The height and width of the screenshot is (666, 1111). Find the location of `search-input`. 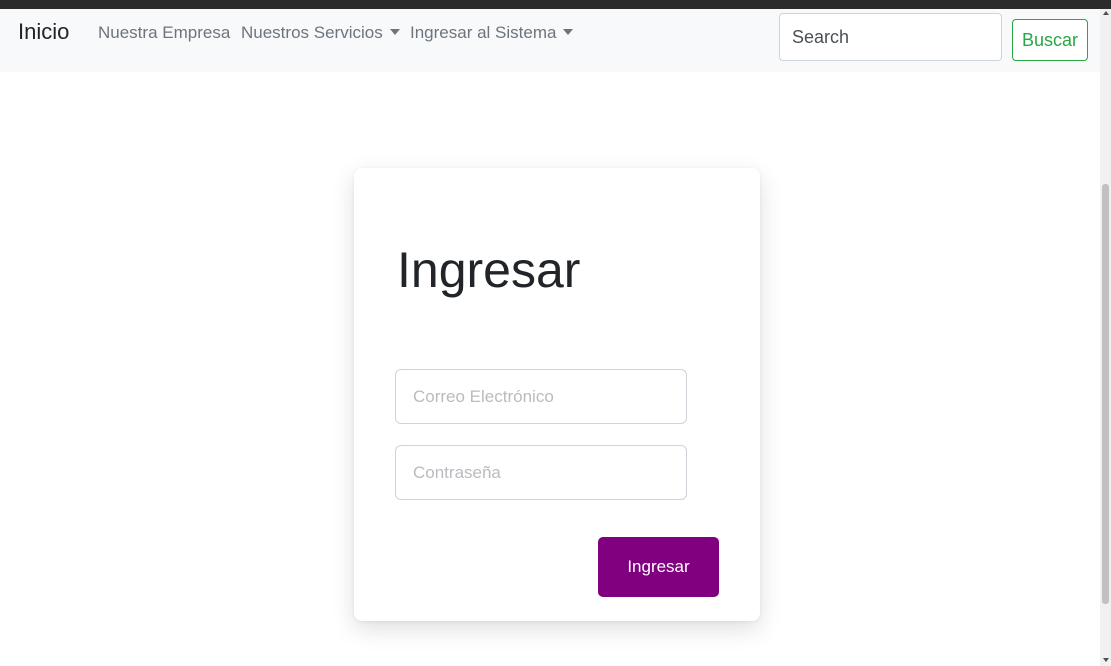

search-input is located at coordinates (890, 37).